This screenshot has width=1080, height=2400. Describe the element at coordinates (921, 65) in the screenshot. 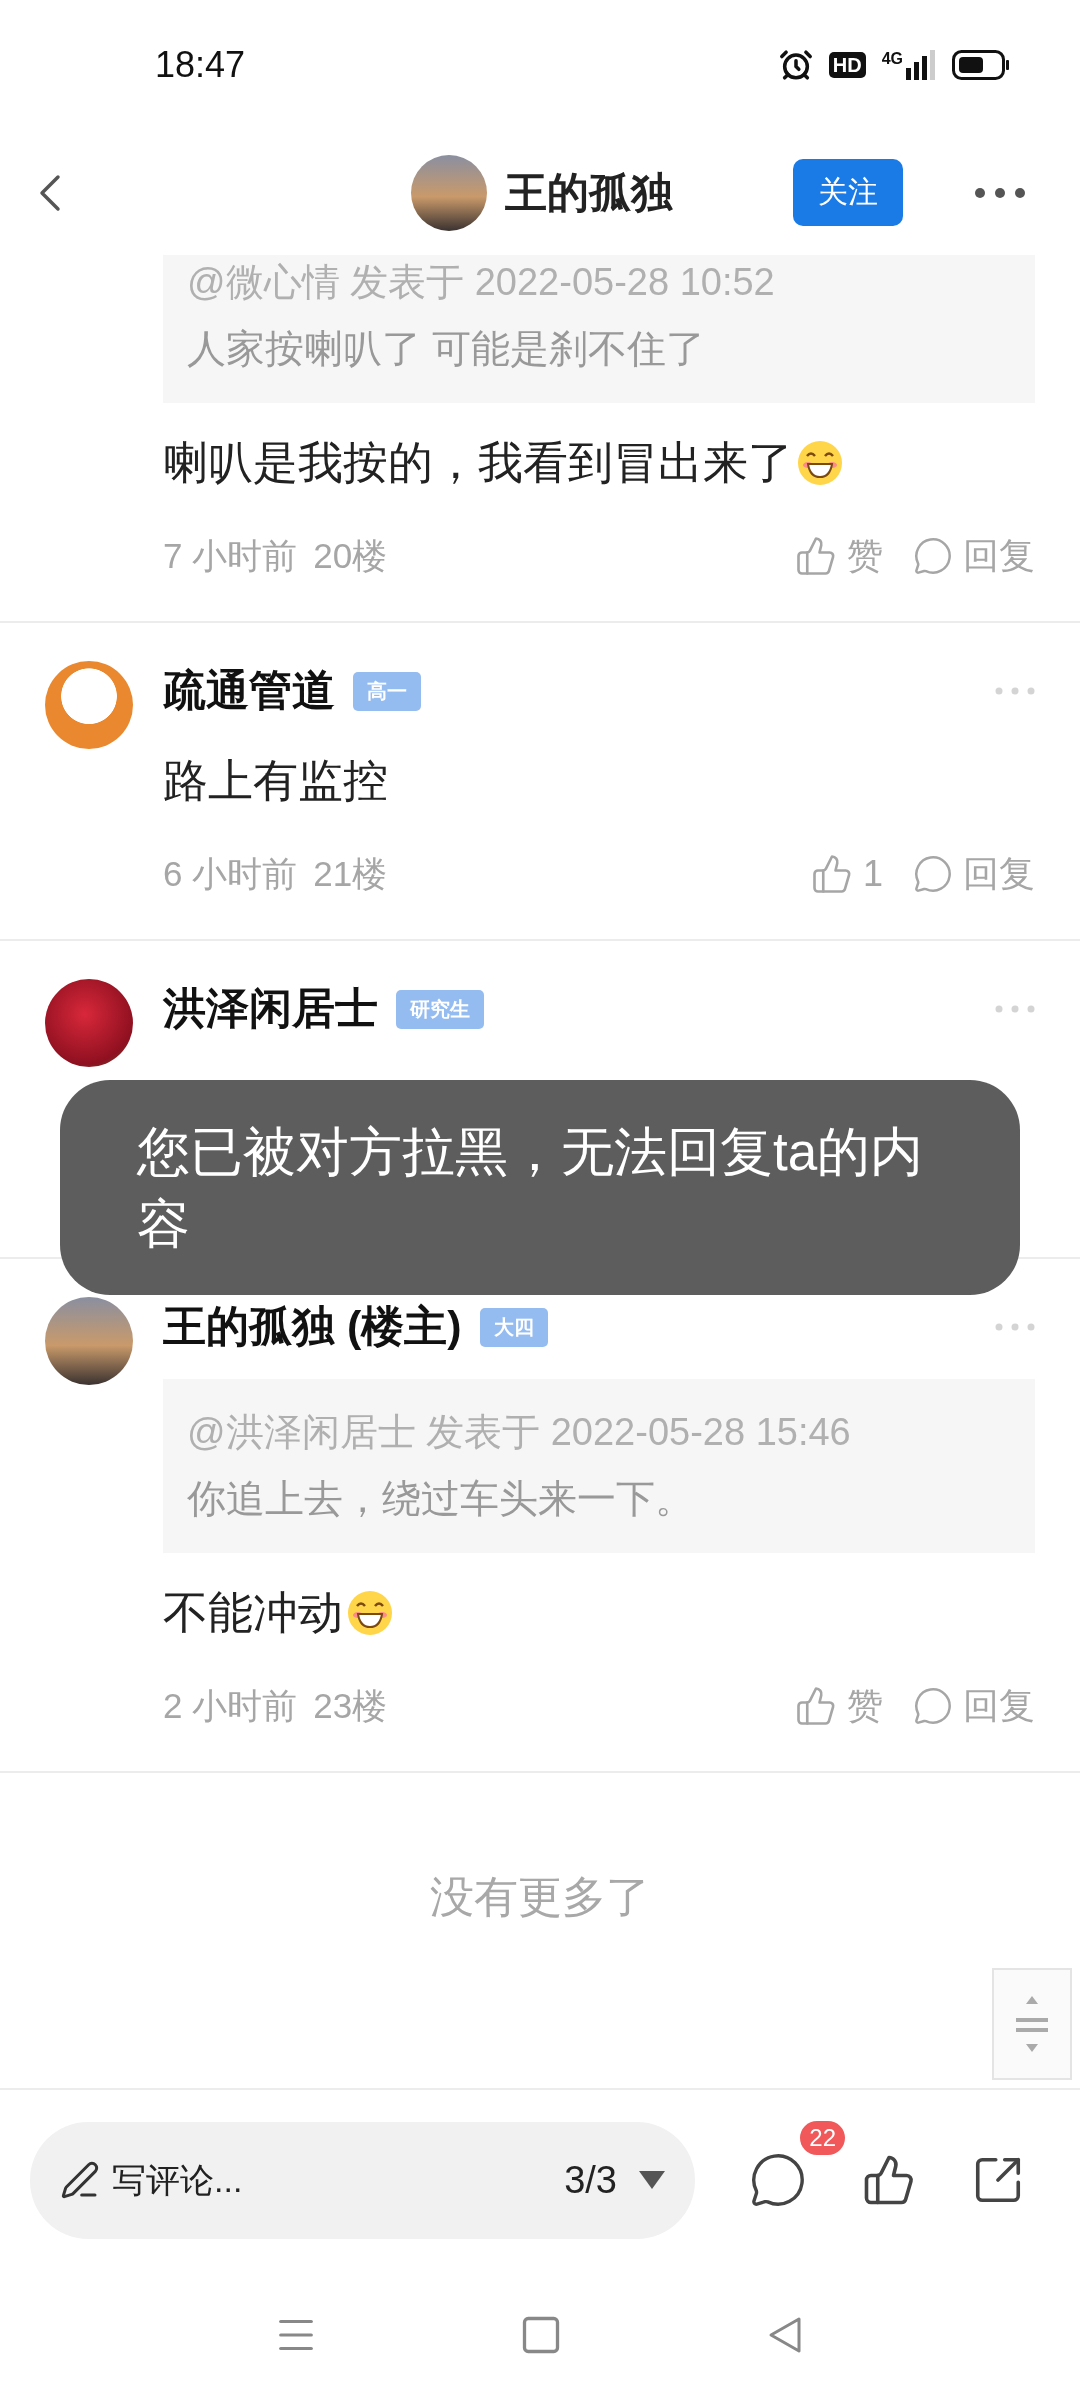

I see `signal-icon` at that location.